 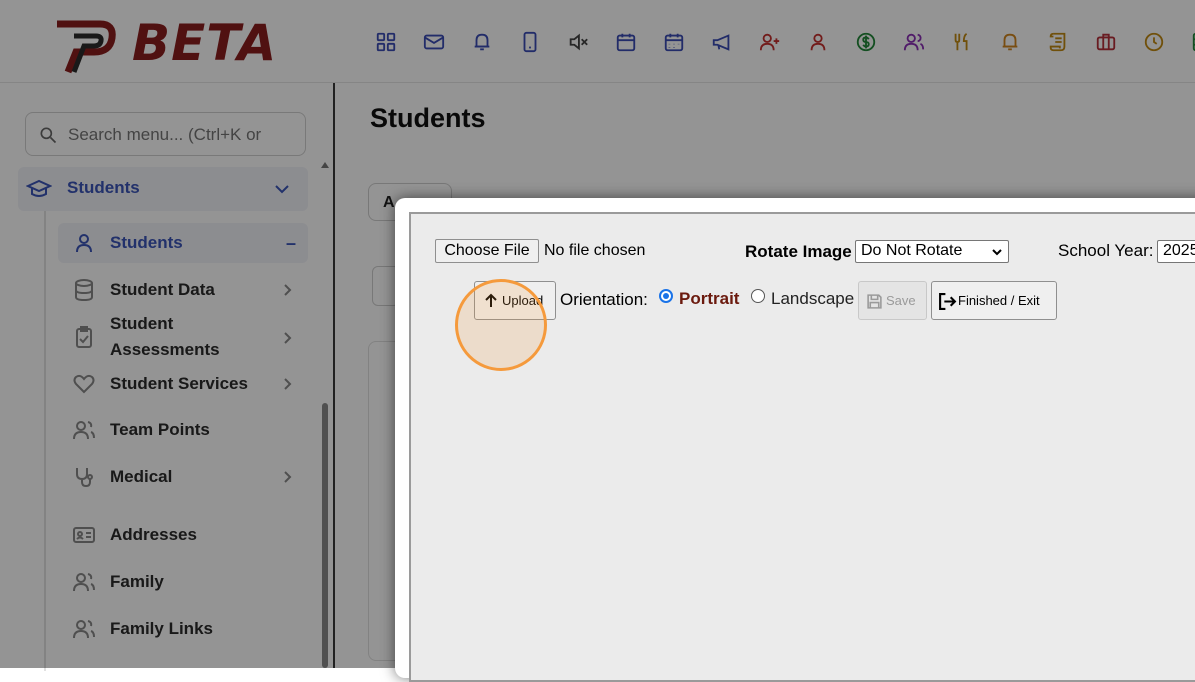 I want to click on save-label: Save, so click(x=901, y=300).